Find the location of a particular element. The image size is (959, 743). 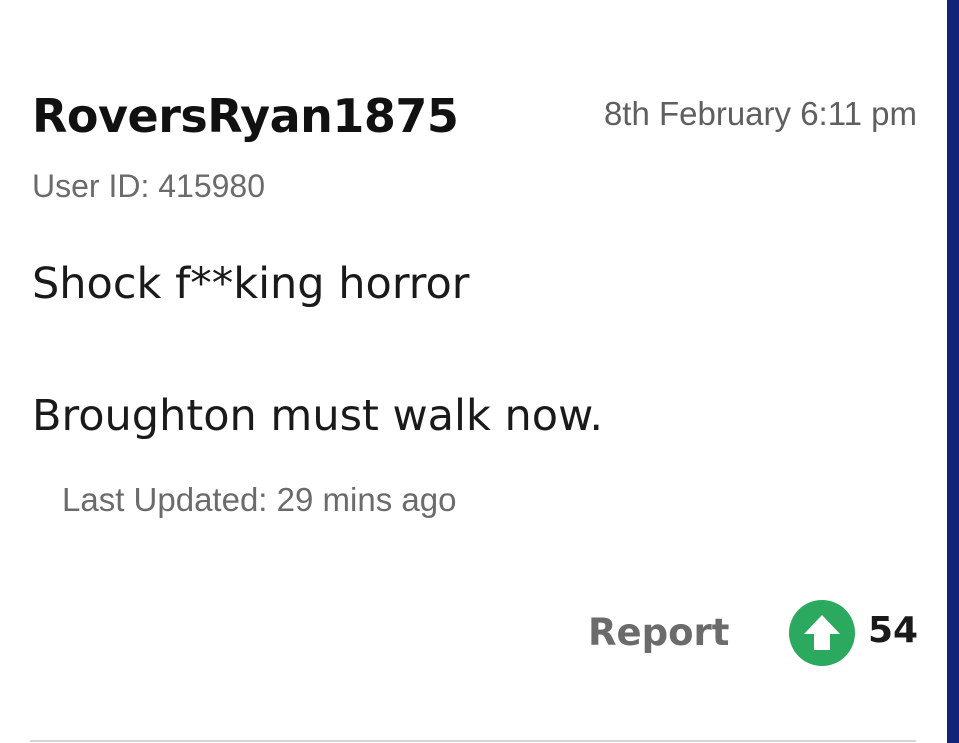

side-accent-bar is located at coordinates (953, 371).